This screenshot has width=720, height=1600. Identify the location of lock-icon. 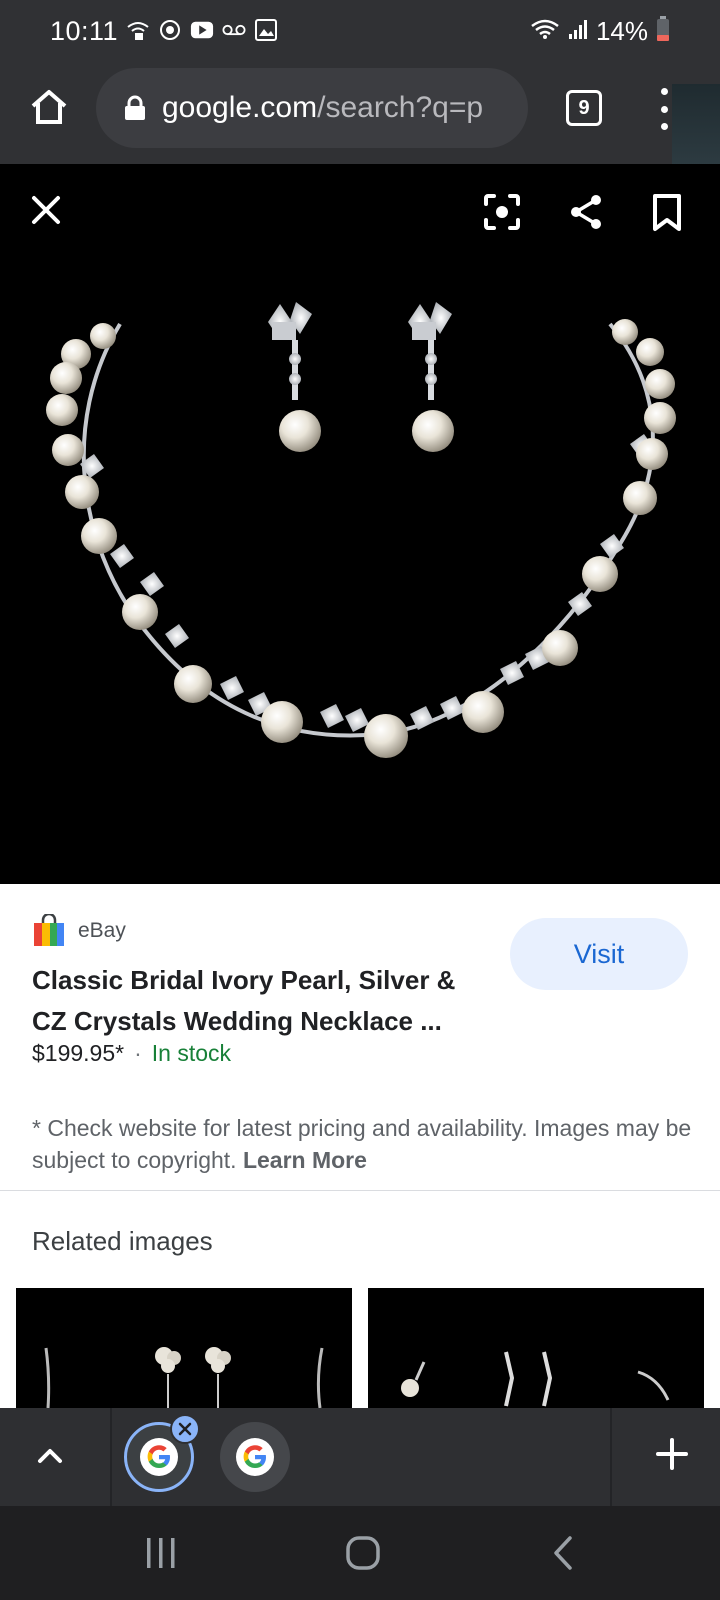
(135, 107).